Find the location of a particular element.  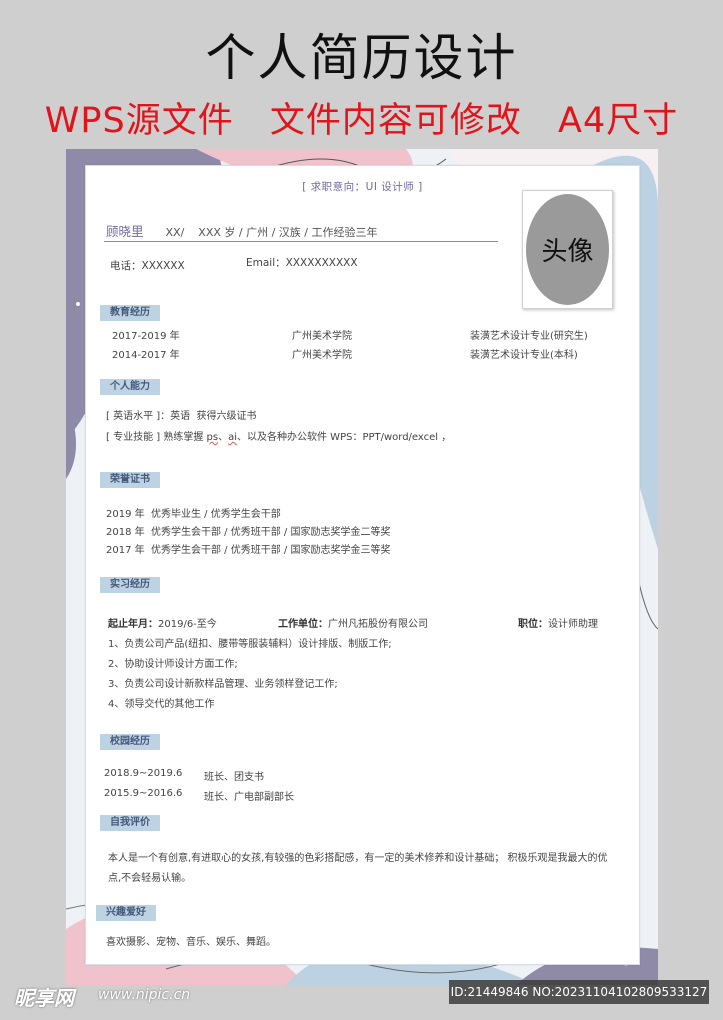

subtitle-part-editable: 文件内容可修改 is located at coordinates (395, 121).